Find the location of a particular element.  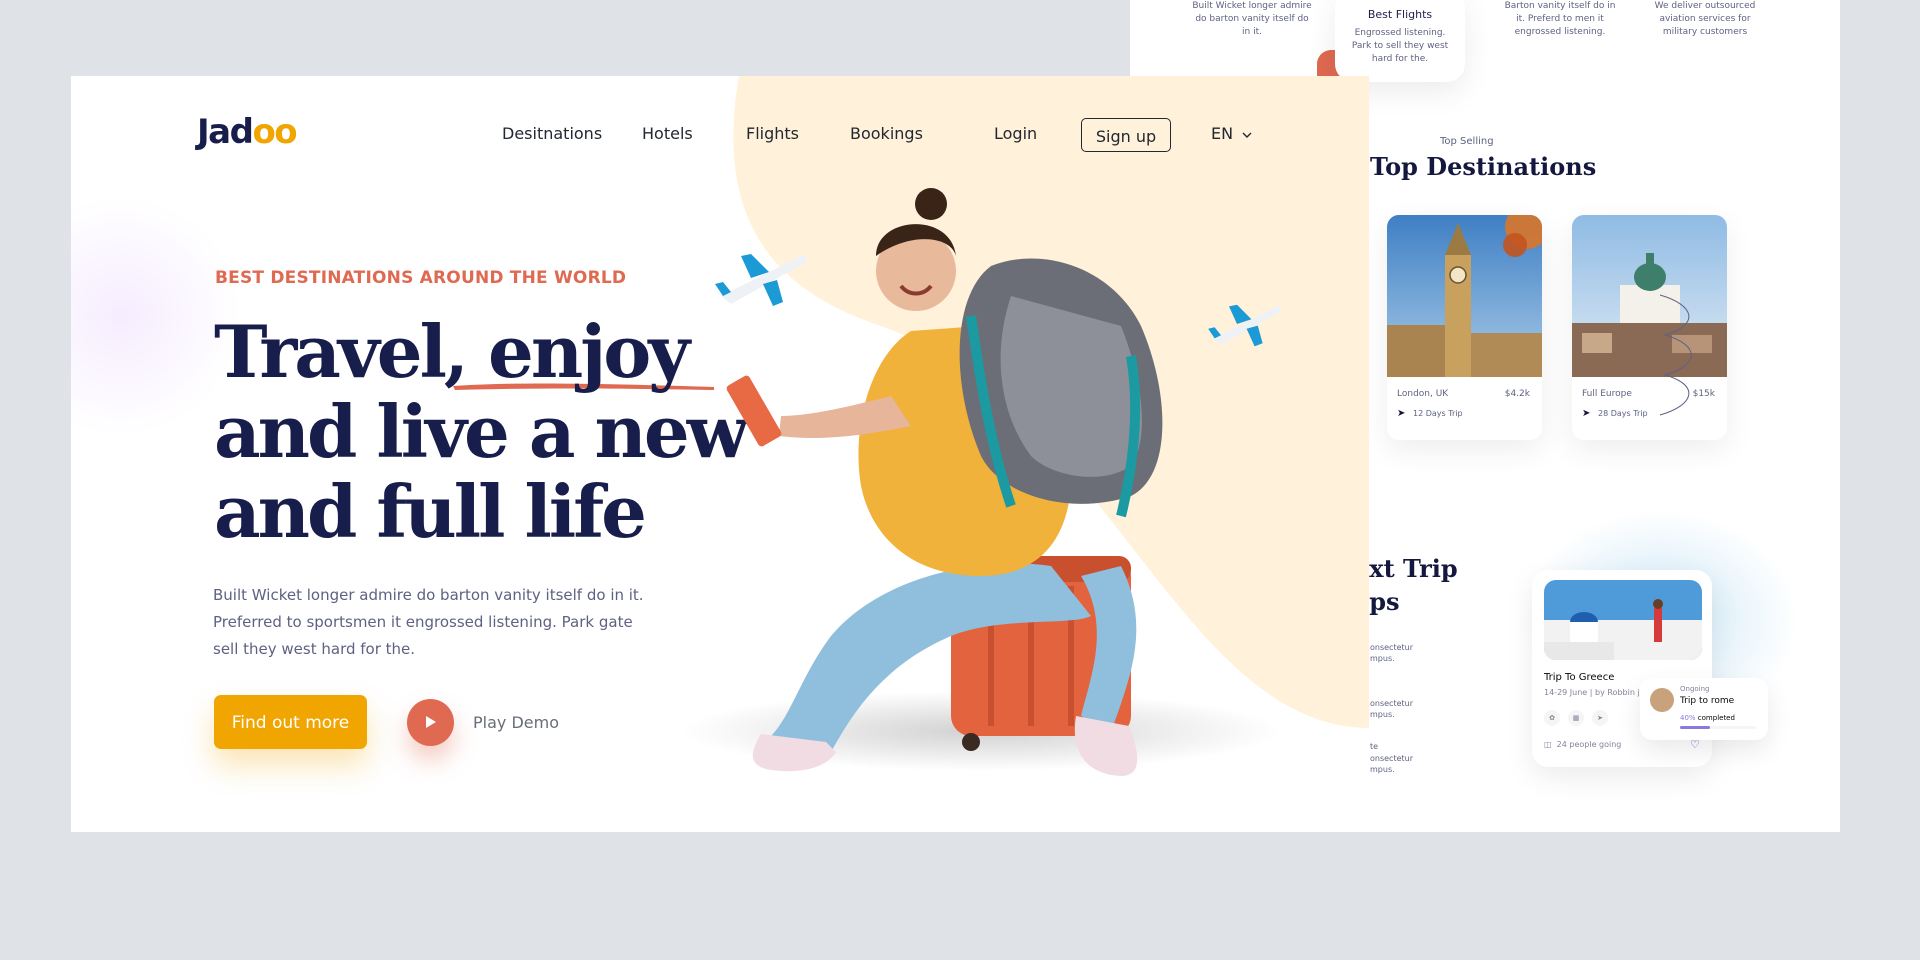

people-going-text: 24 people going is located at coordinates (1589, 744).